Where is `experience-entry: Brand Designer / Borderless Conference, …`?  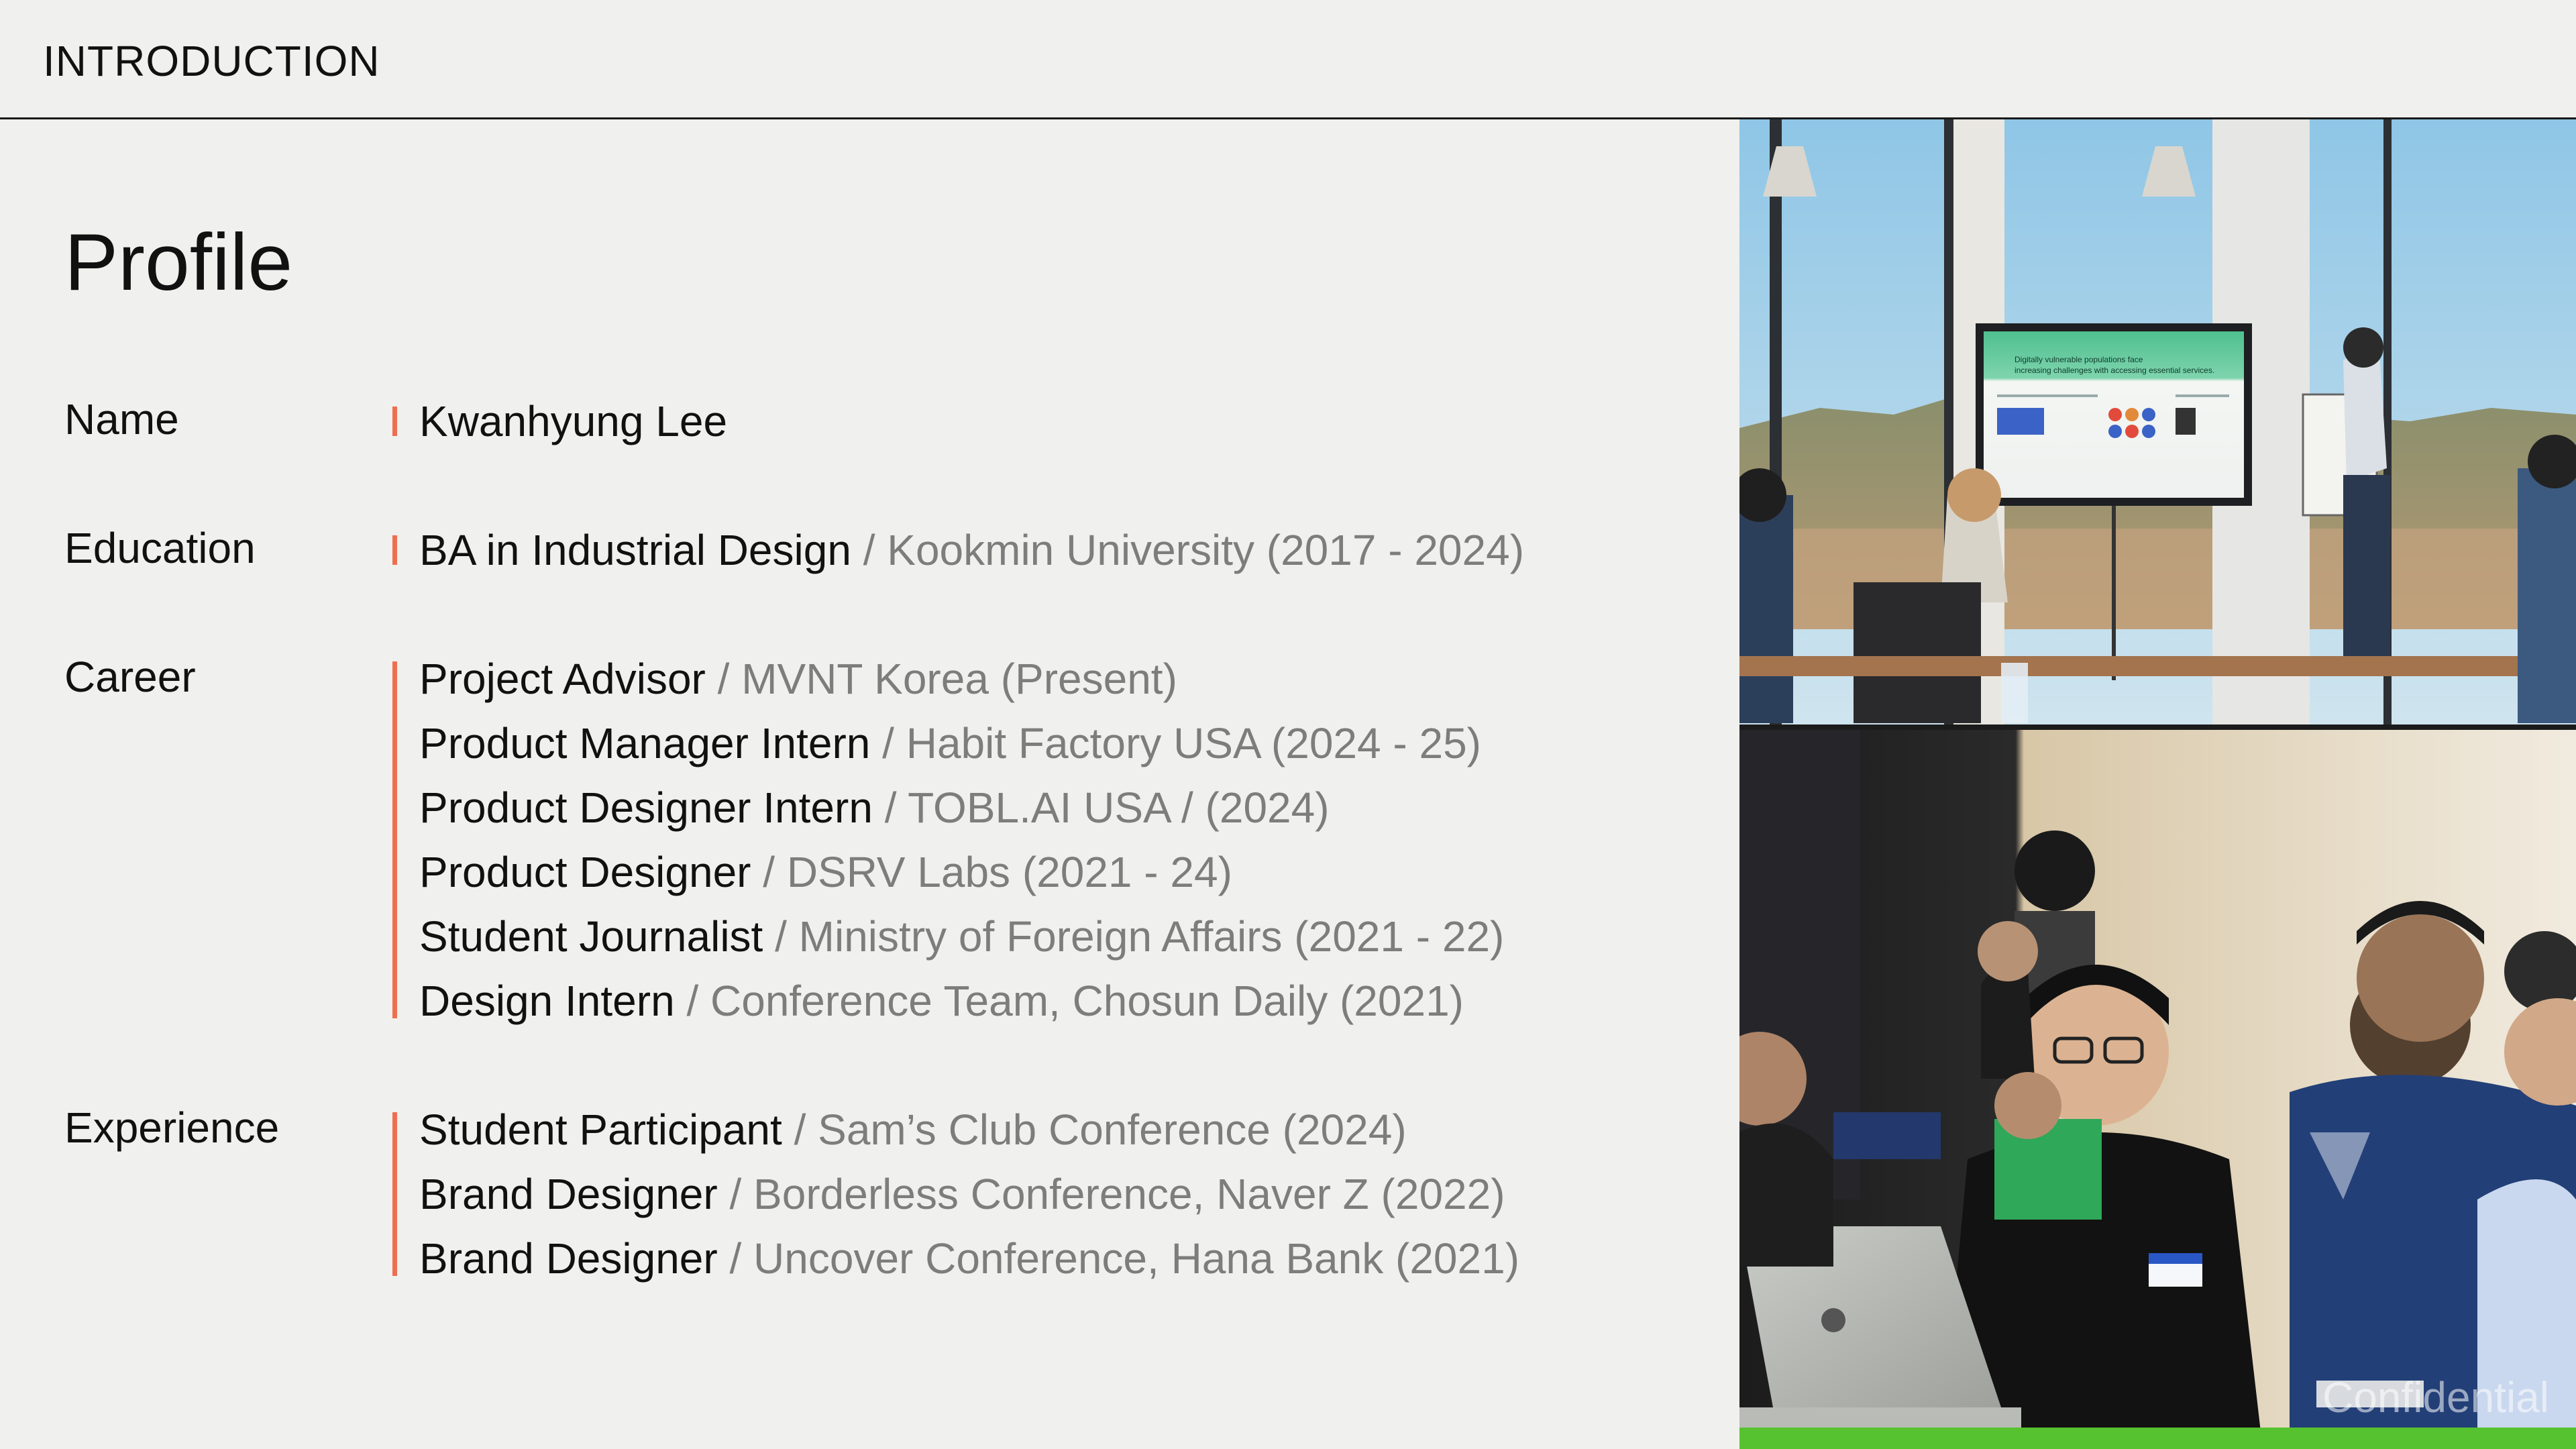 experience-entry: Brand Designer / Borderless Conference, … is located at coordinates (962, 1194).